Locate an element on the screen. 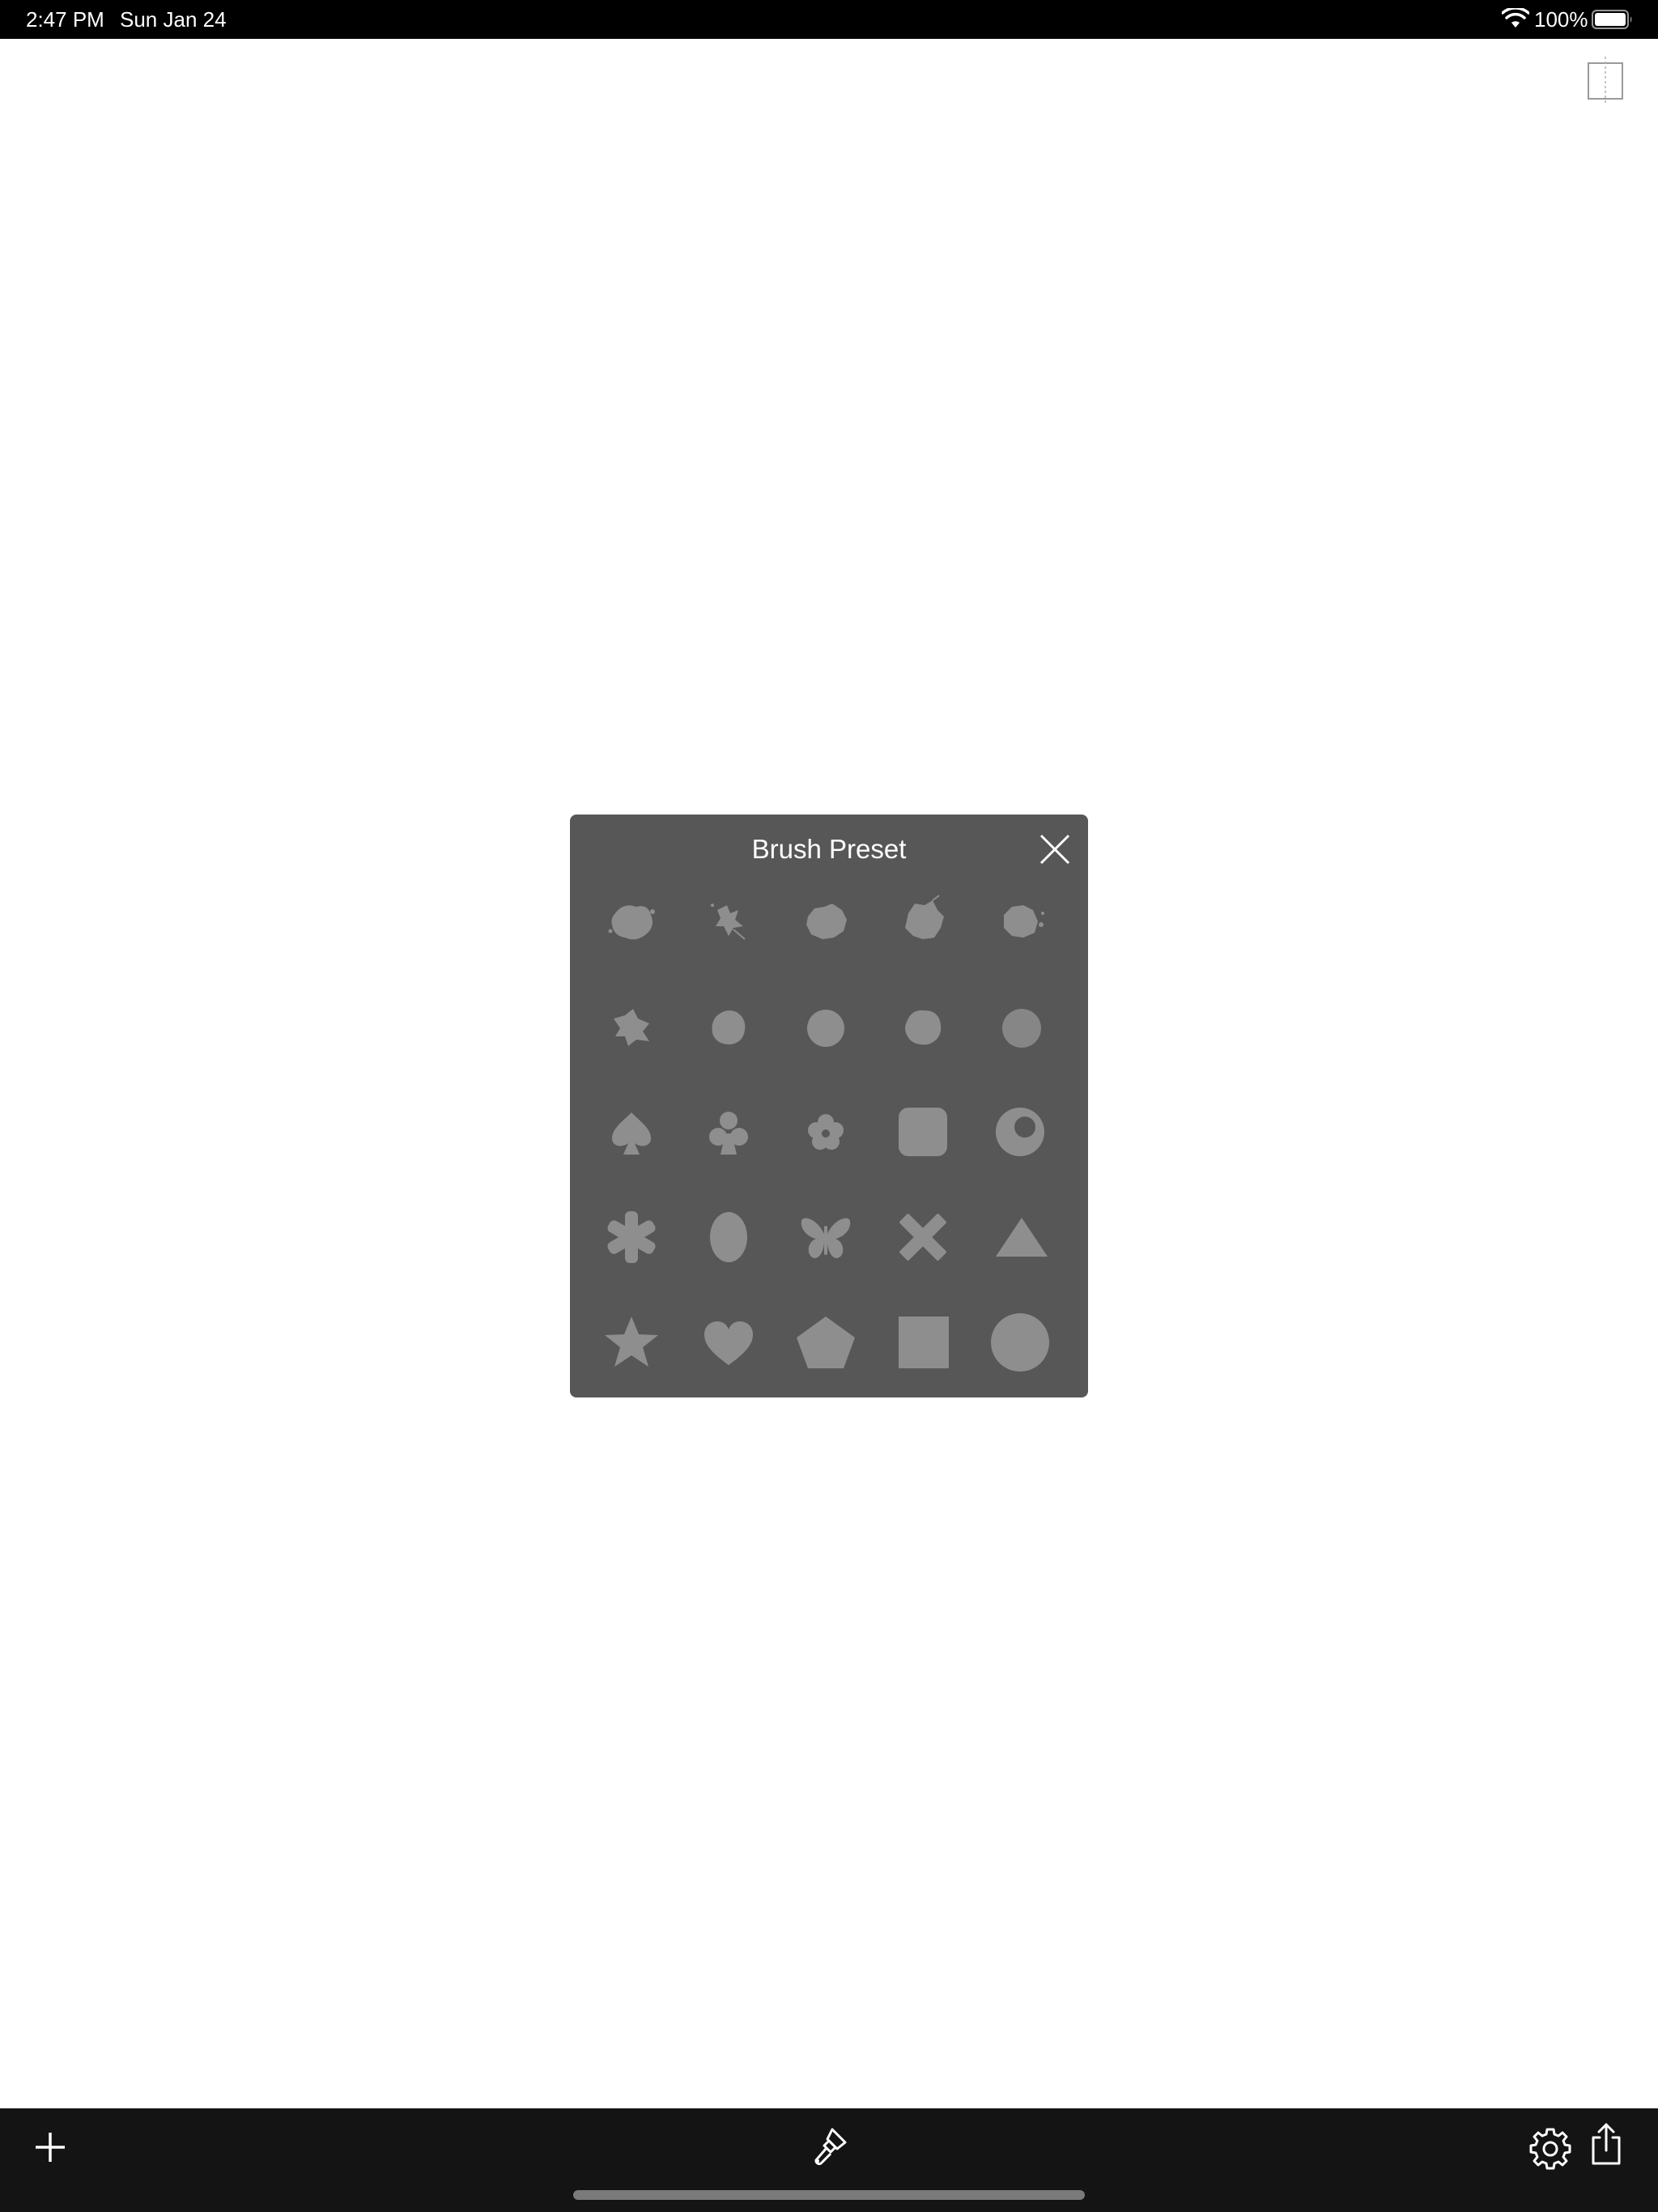  preset-ring is located at coordinates (1020, 1131).